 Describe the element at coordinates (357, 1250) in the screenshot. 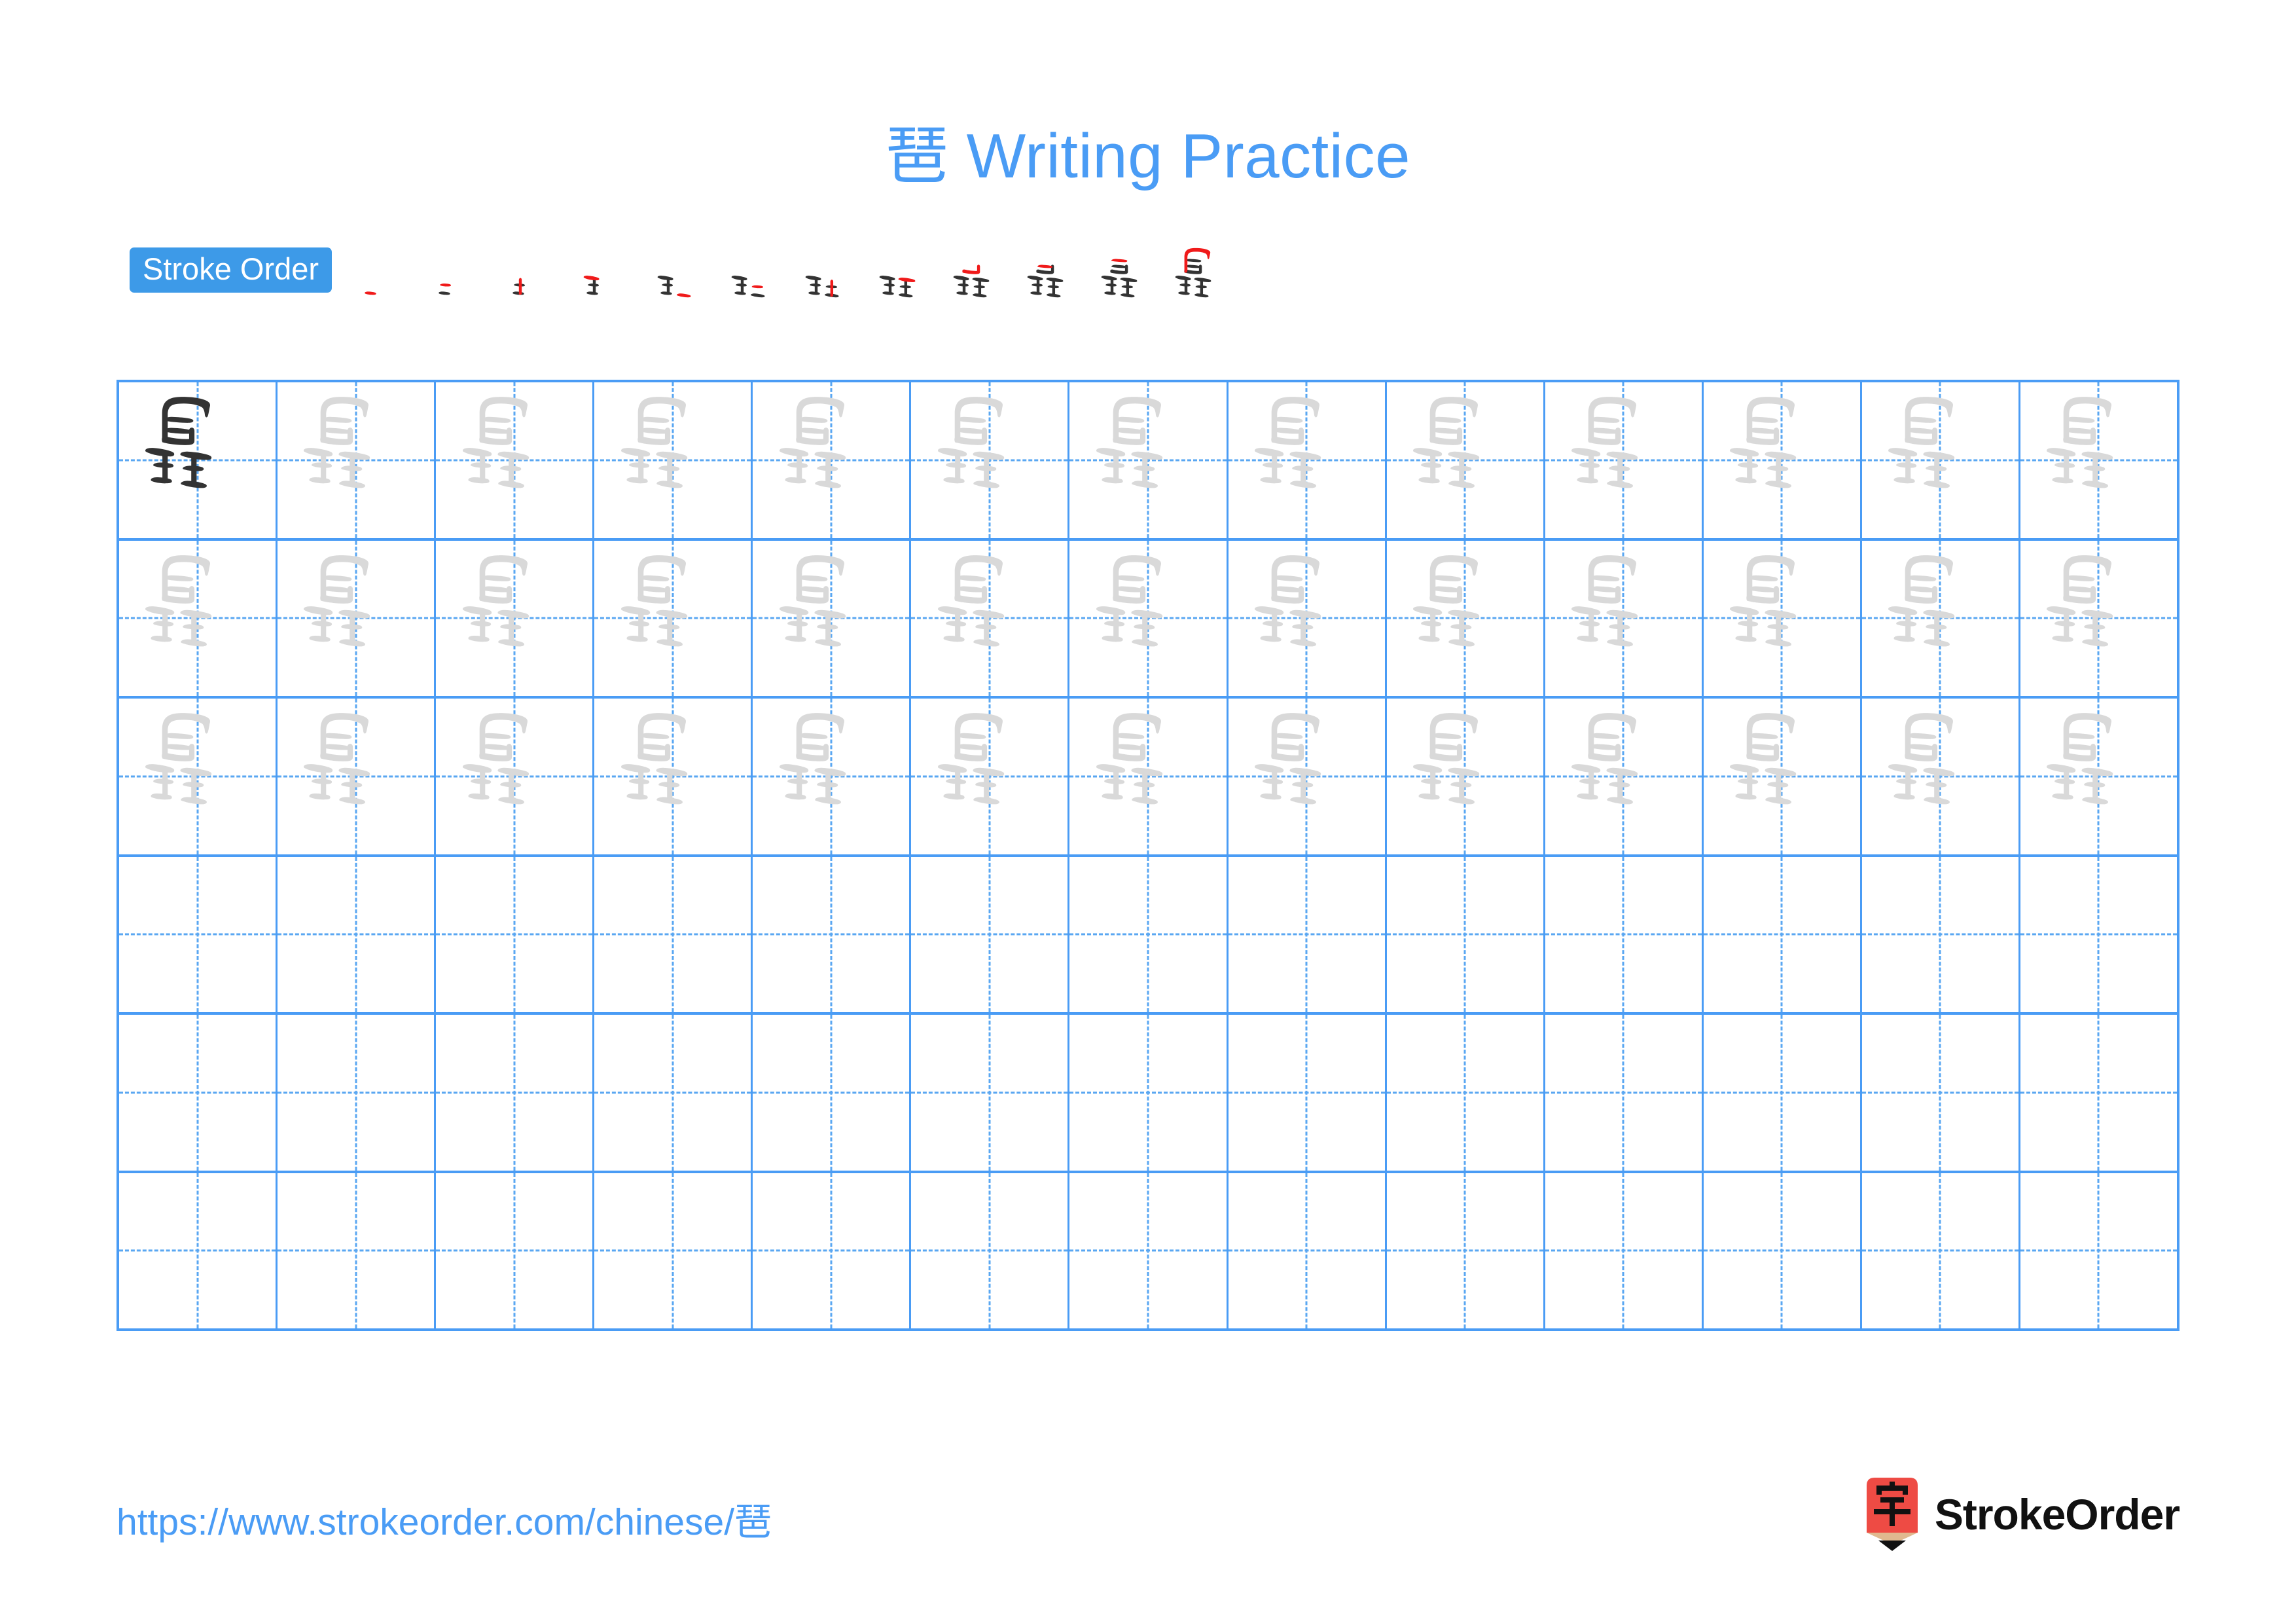

I see `practice-cell-r6-c2` at that location.